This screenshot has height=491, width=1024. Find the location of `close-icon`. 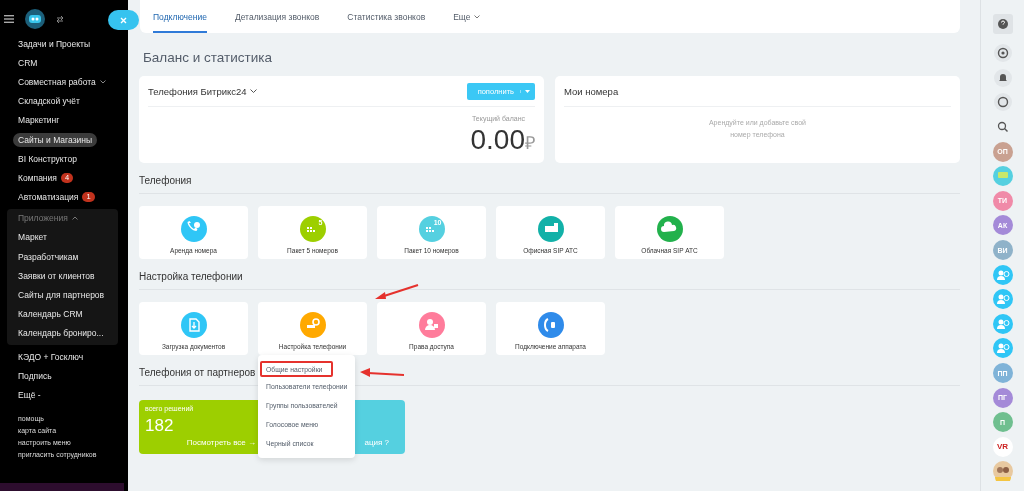

close-icon is located at coordinates (123, 20).